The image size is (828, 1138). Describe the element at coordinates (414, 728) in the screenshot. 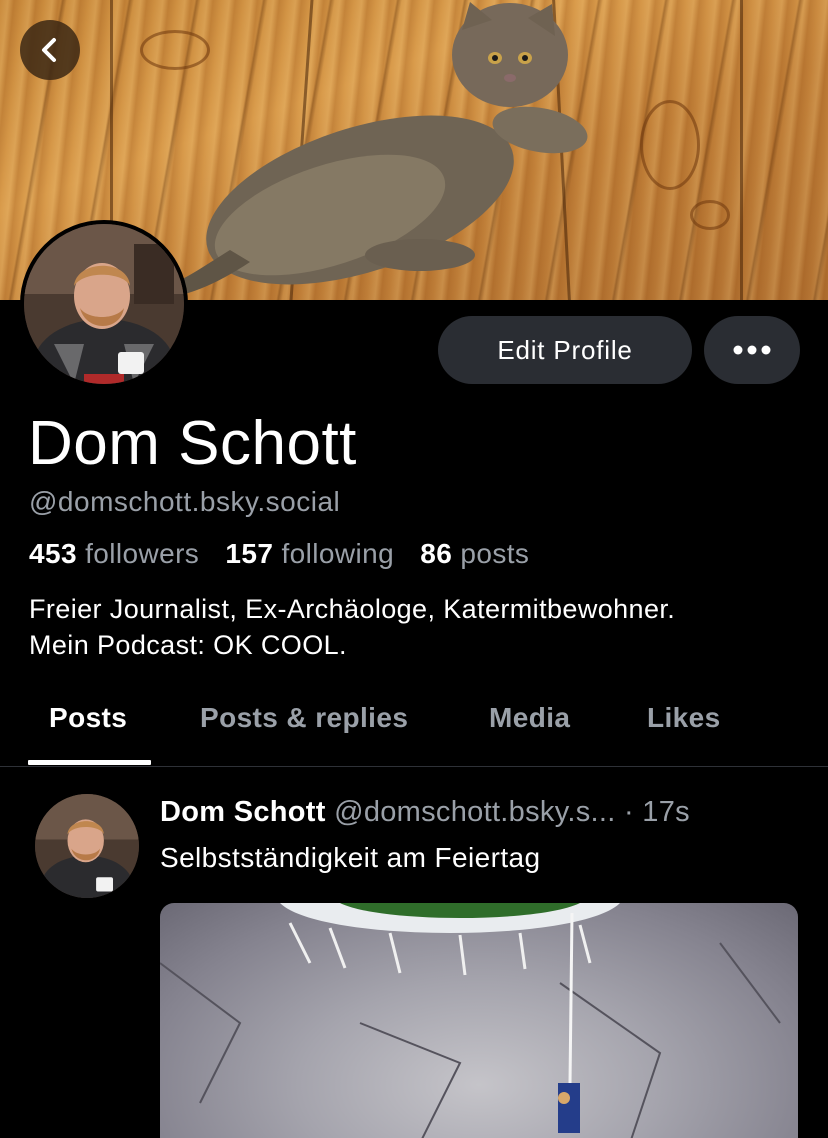

I see `profile-tabs: Posts Posts & replies Media Likes` at that location.